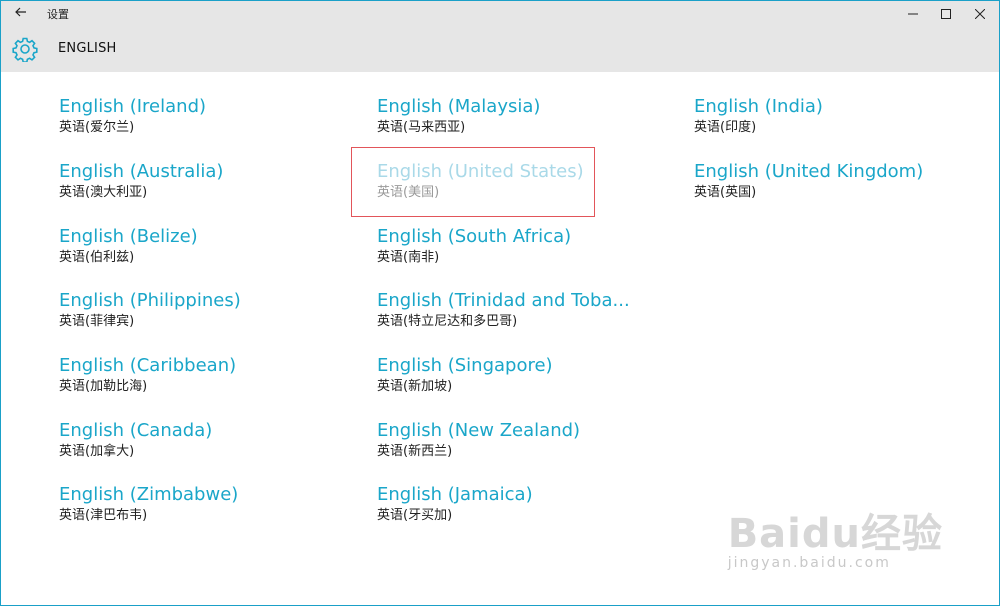  What do you see at coordinates (415, 386) in the screenshot?
I see `language-native-name: 英语(新加坡)` at bounding box center [415, 386].